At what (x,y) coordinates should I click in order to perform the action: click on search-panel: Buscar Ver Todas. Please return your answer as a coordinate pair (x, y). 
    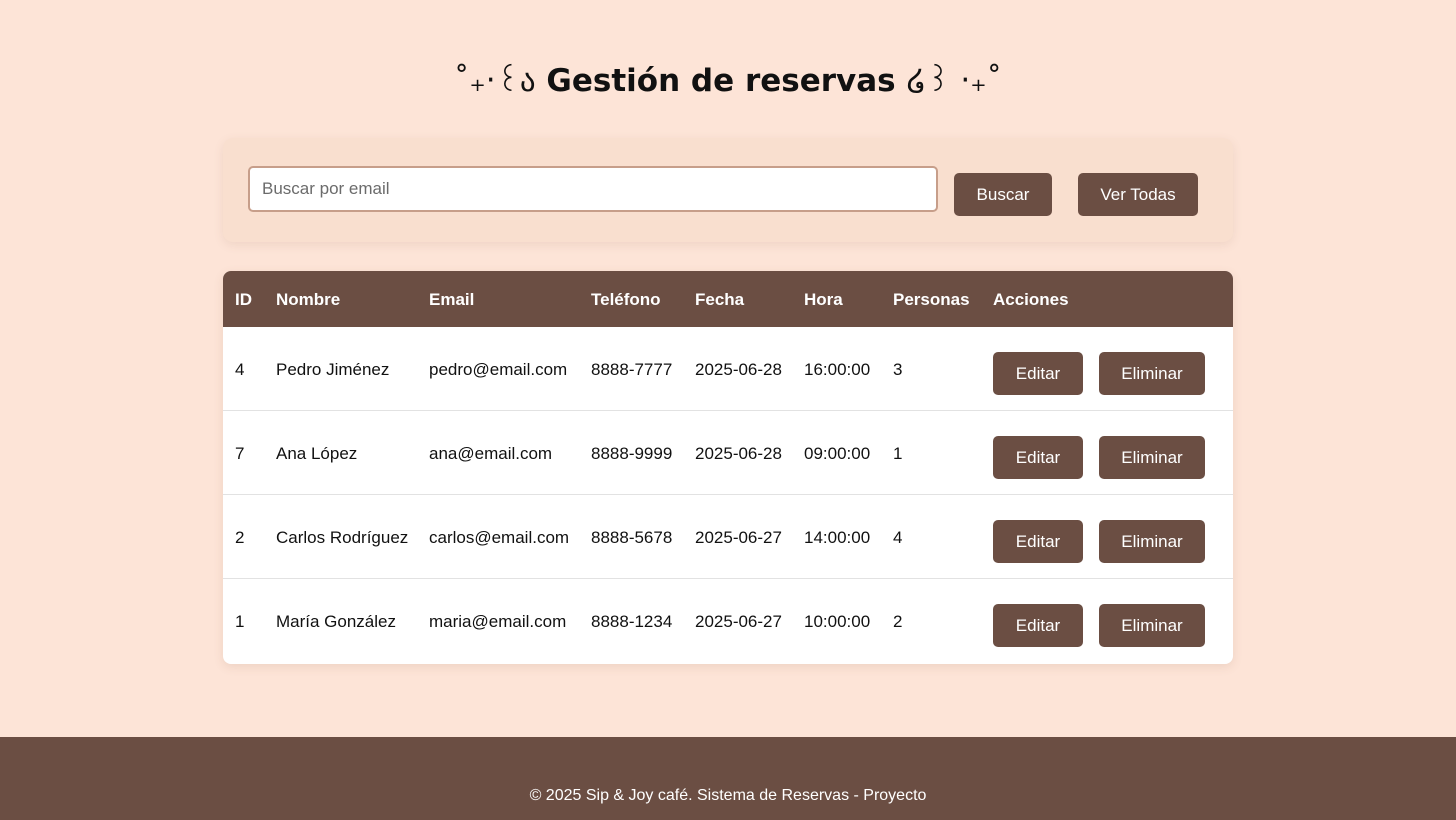
    Looking at the image, I should click on (728, 190).